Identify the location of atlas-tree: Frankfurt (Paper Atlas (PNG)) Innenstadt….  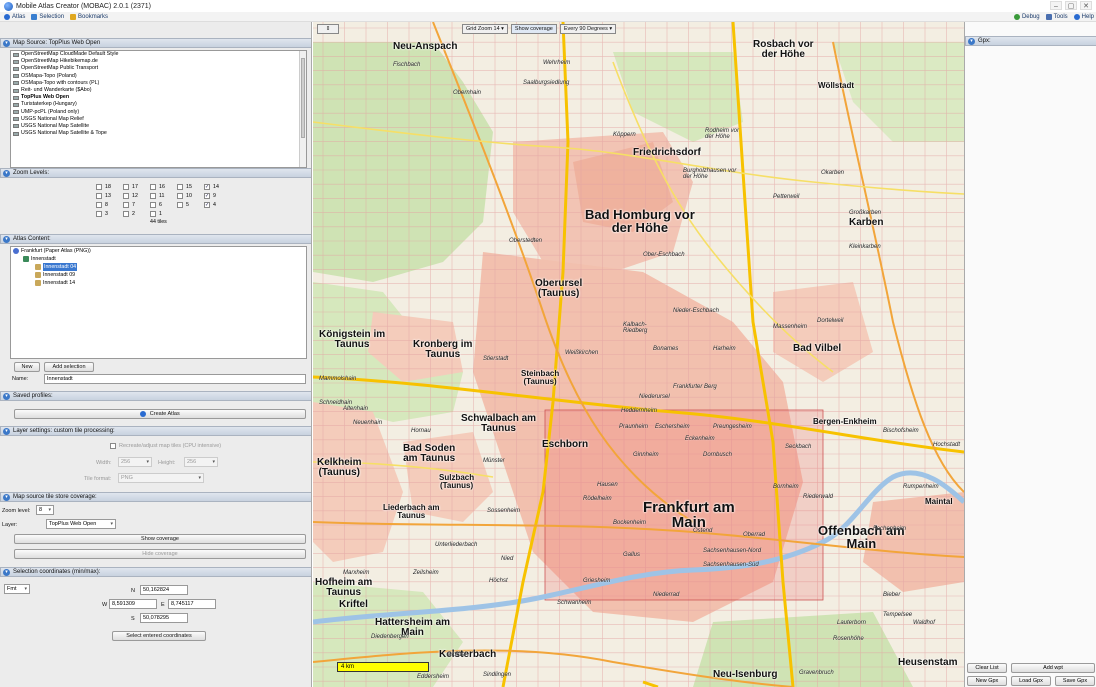
(158, 302).